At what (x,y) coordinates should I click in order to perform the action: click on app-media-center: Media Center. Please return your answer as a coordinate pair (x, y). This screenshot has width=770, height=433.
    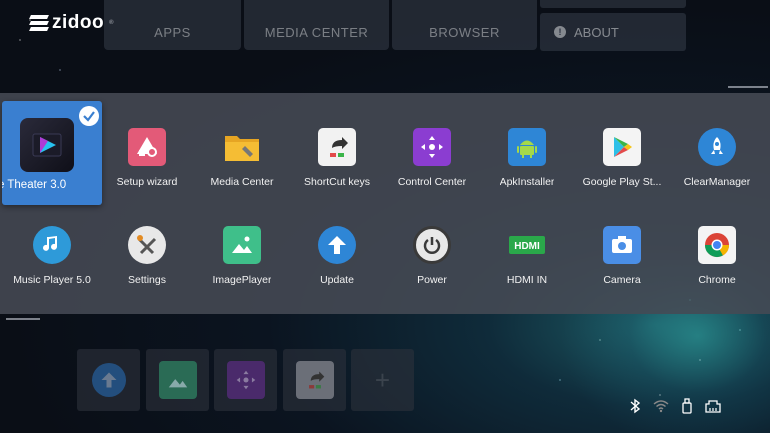
    Looking at the image, I should click on (242, 161).